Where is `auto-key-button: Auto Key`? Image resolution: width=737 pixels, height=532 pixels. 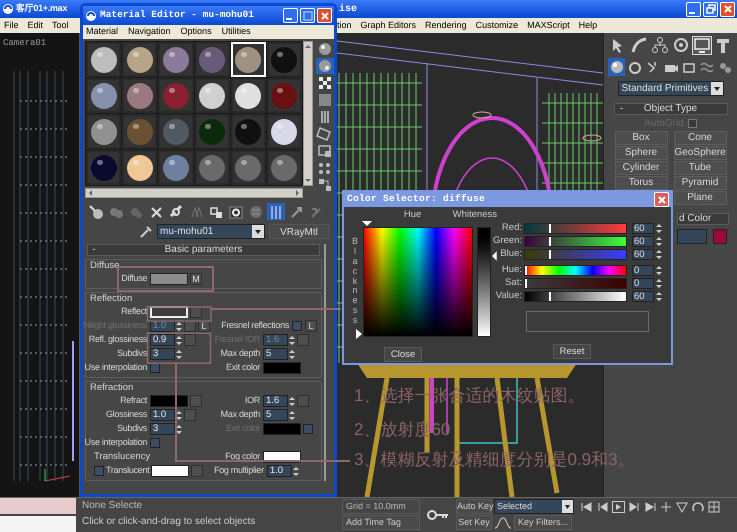 auto-key-button: Auto Key is located at coordinates (474, 506).